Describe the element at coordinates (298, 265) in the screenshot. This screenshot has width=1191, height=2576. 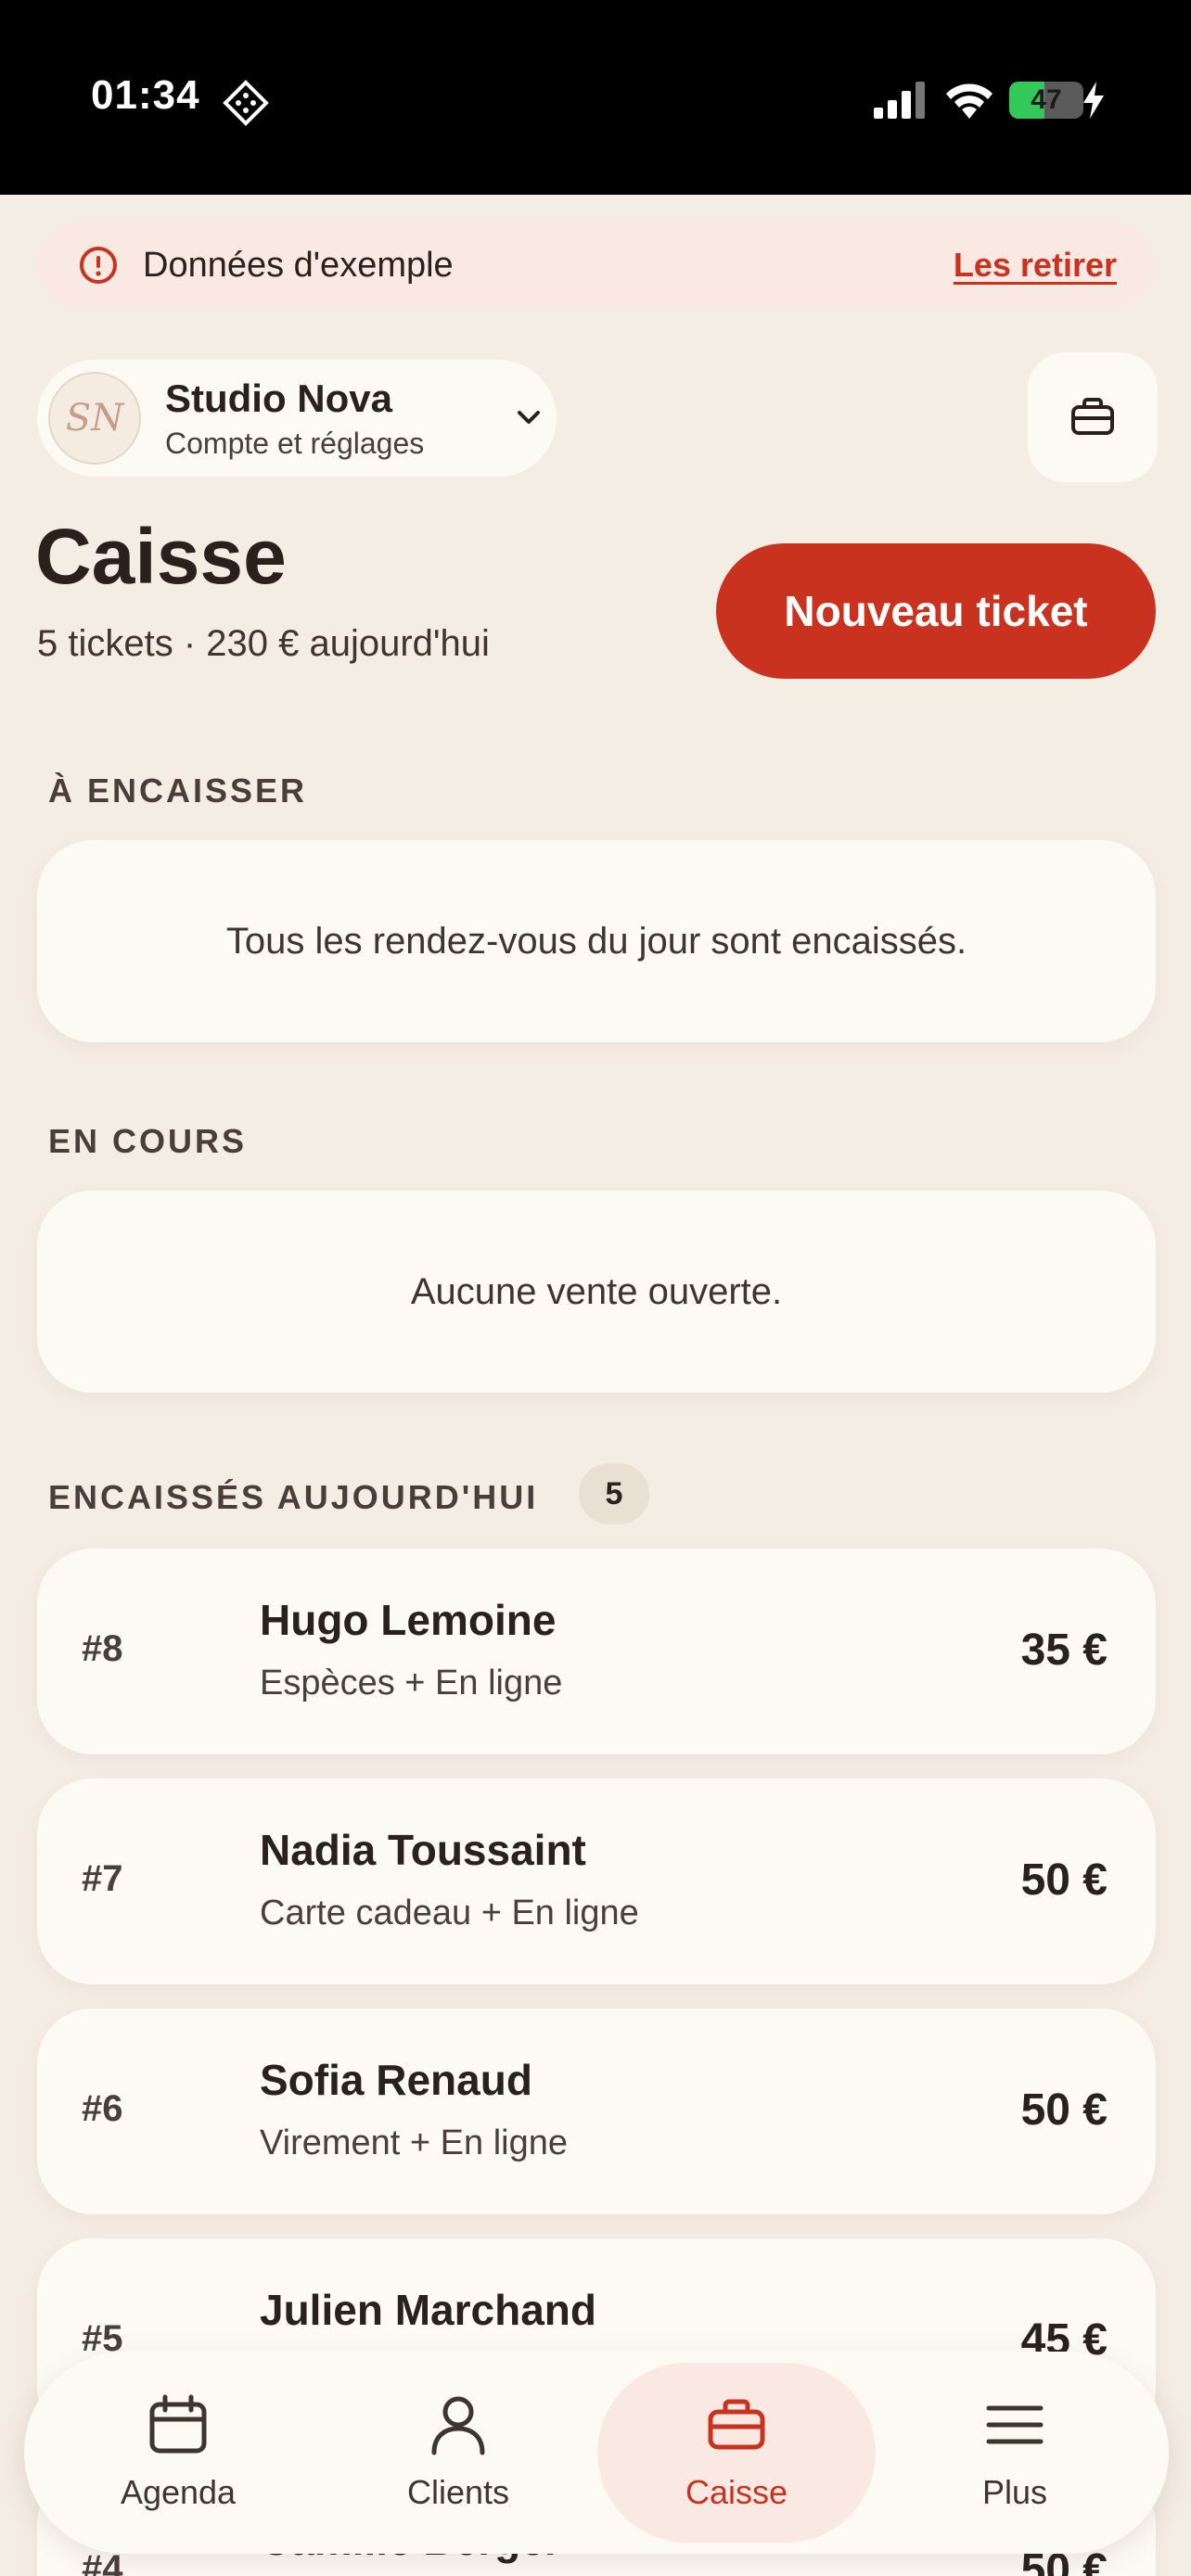
I see `banner-text: Données d'exemple` at that location.